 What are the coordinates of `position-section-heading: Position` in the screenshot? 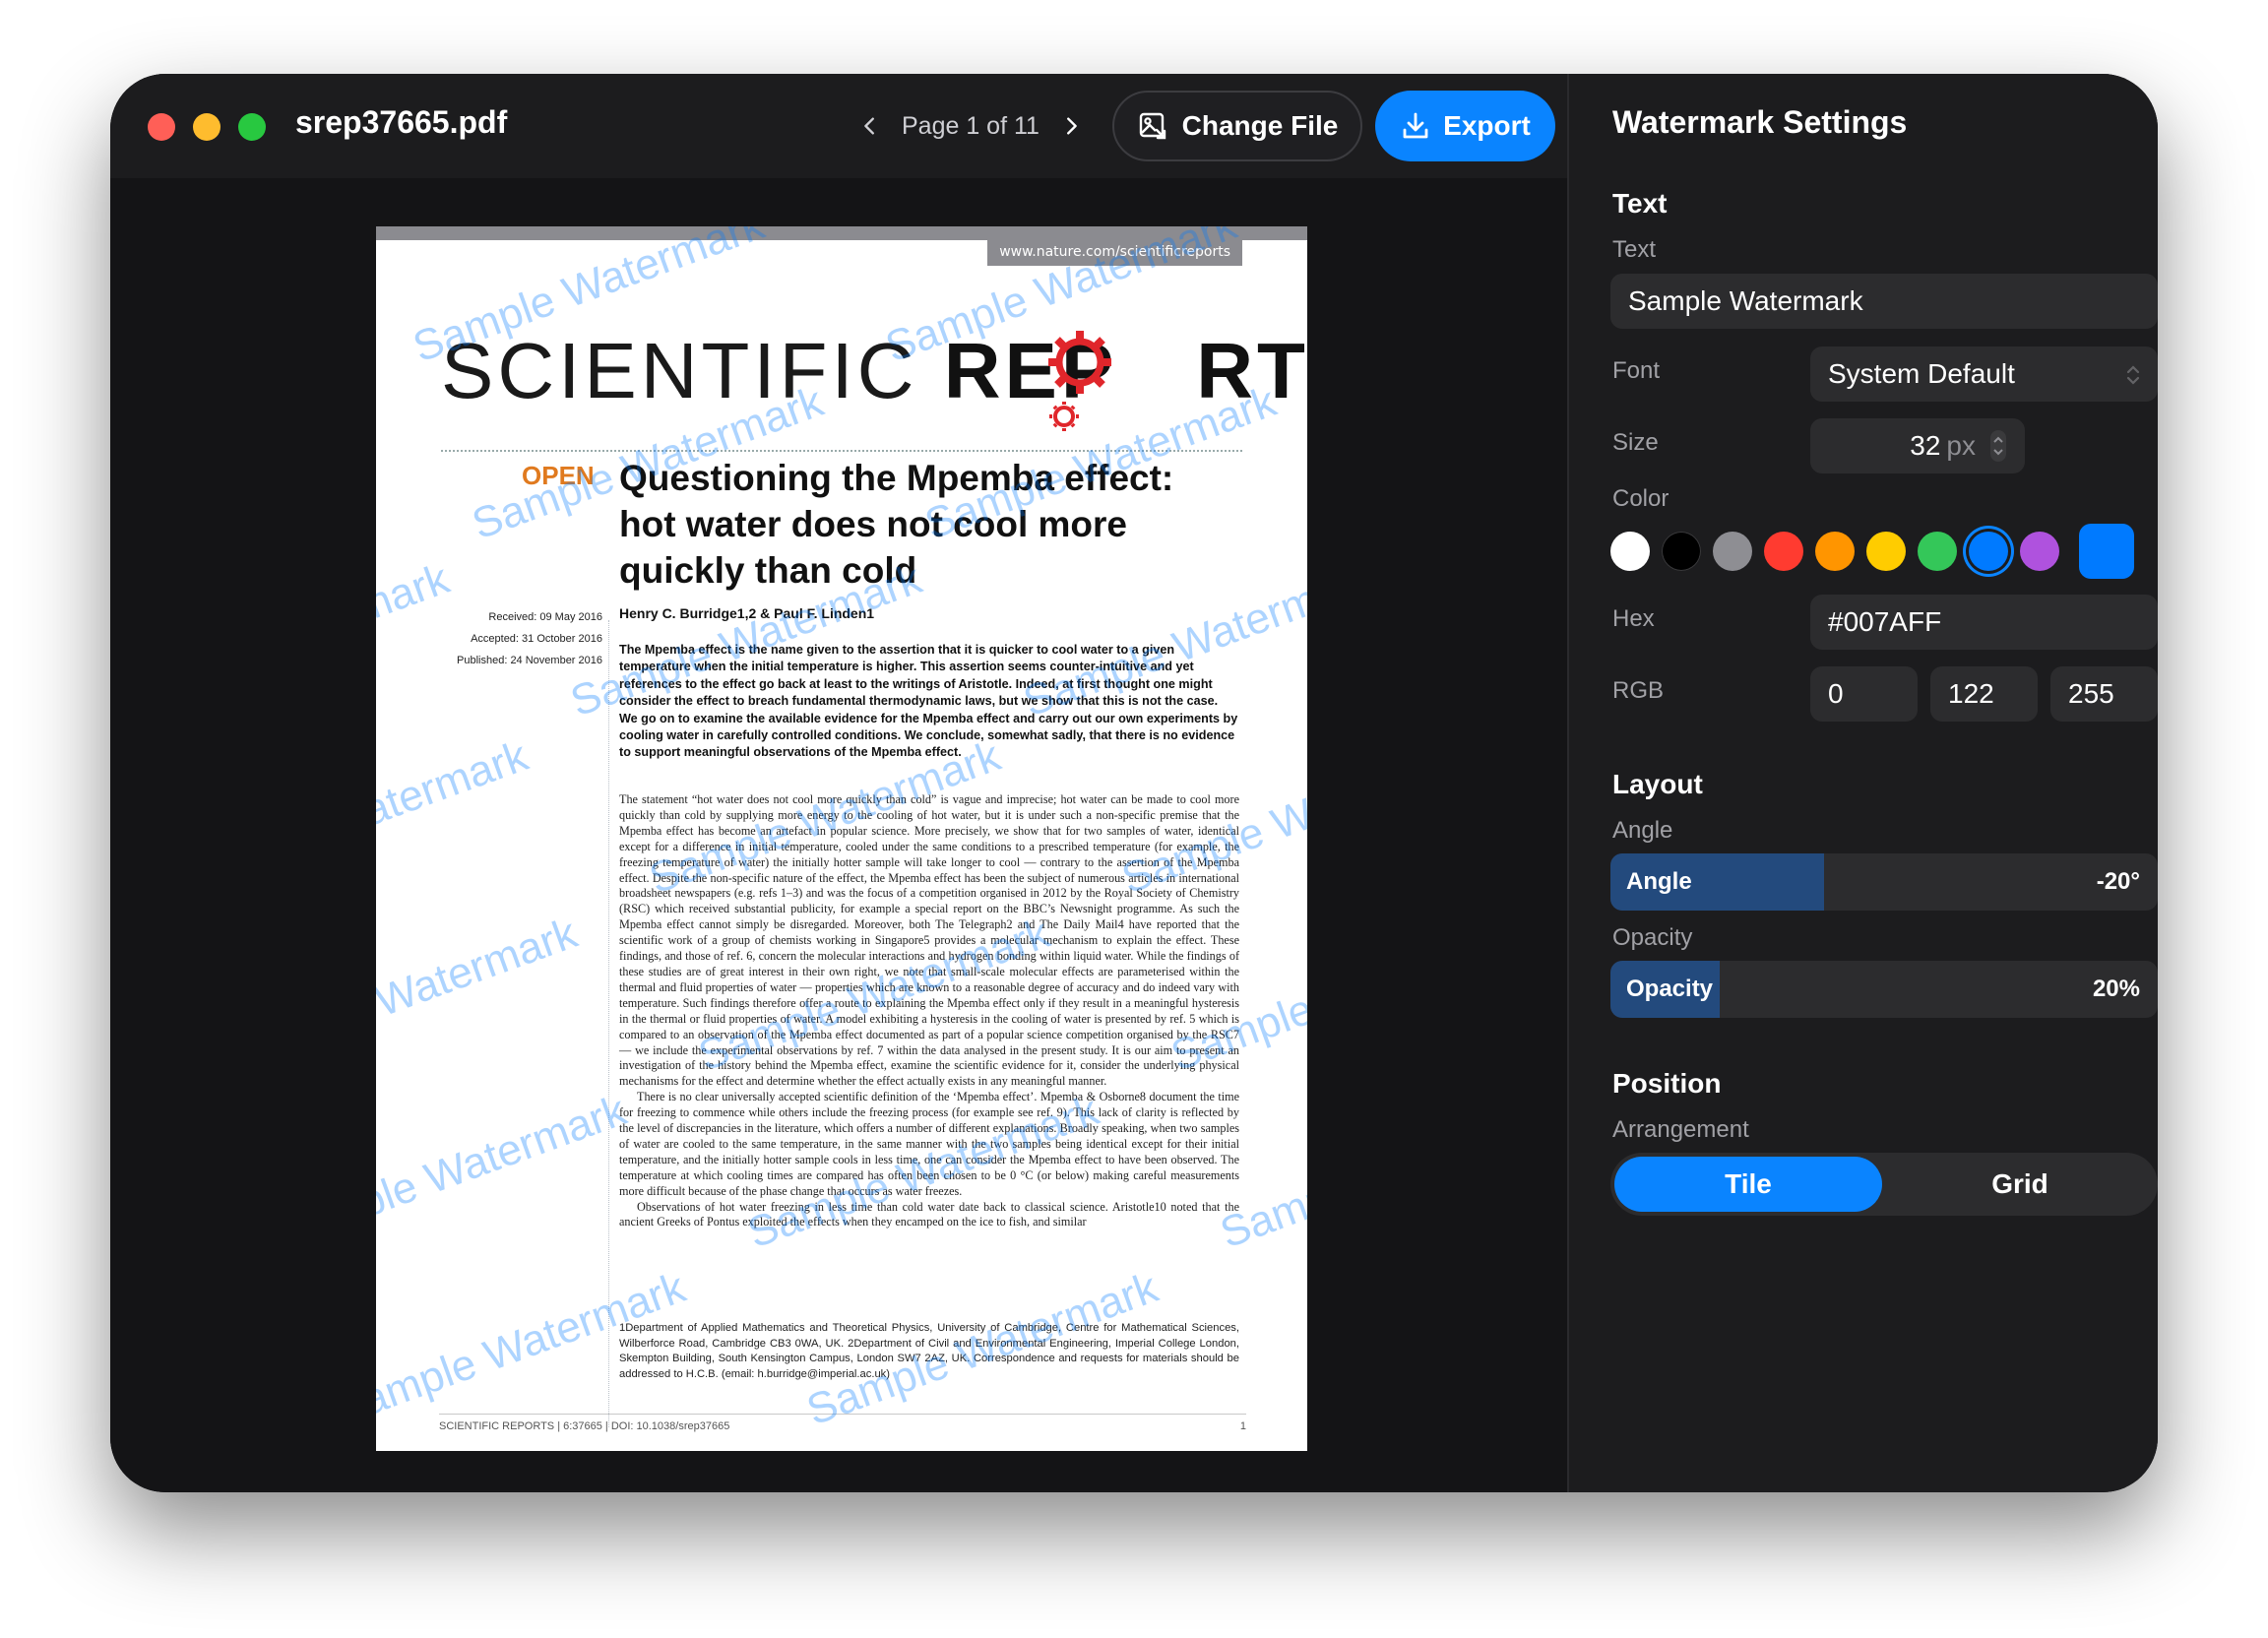 It's located at (1667, 1083).